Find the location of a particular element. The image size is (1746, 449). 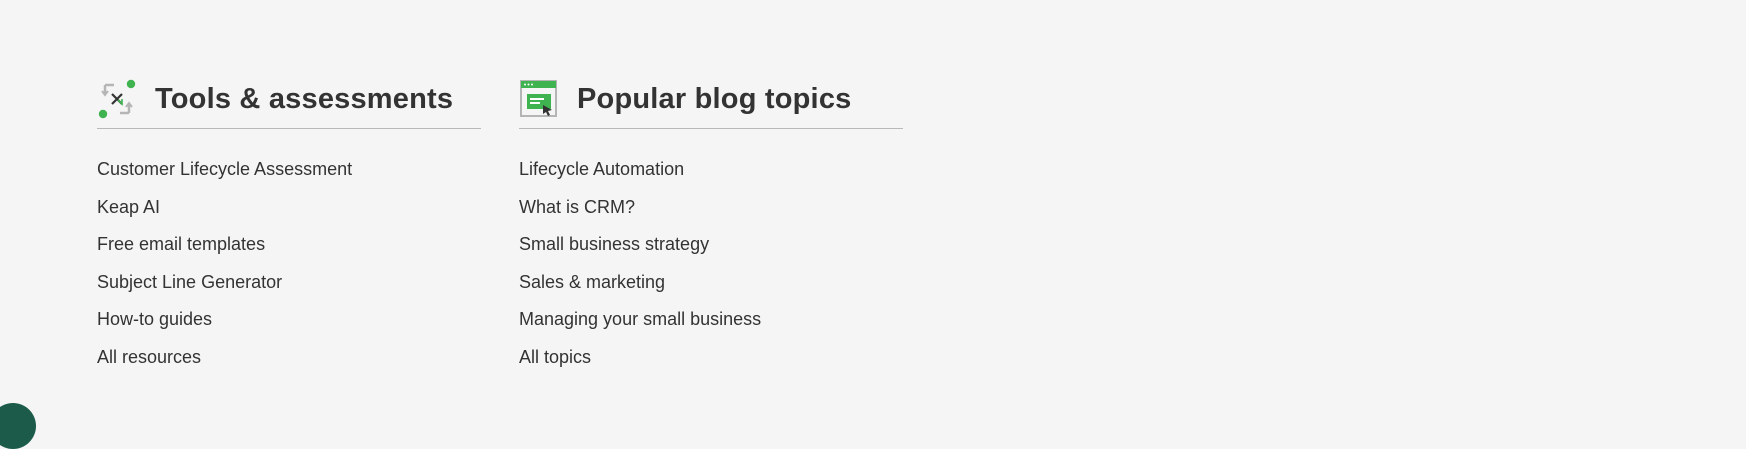

link-all-topics: All topics is located at coordinates (555, 357).